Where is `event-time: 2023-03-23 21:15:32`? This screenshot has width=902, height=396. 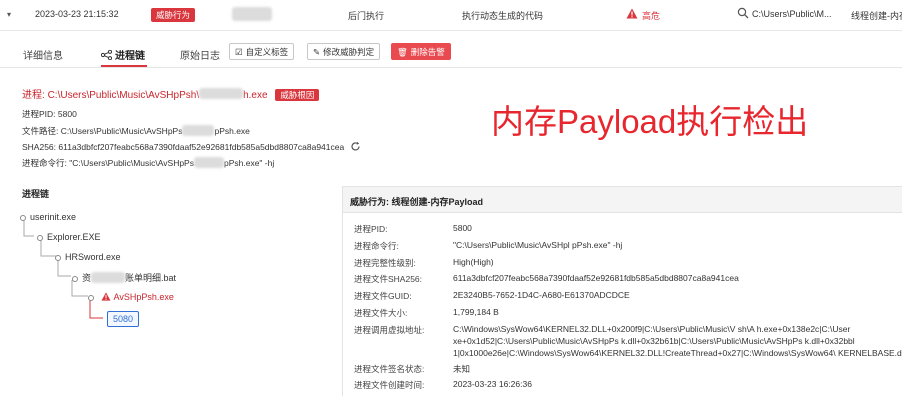 event-time: 2023-03-23 21:15:32 is located at coordinates (77, 14).